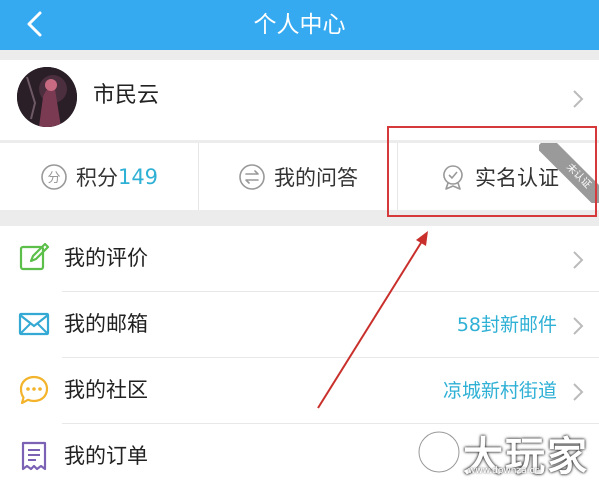  What do you see at coordinates (492, 171) in the screenshot?
I see `highlight-box` at bounding box center [492, 171].